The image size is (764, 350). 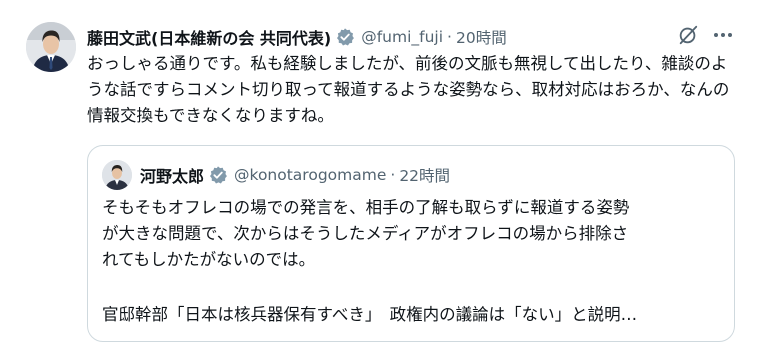 What do you see at coordinates (688, 35) in the screenshot?
I see `grok-icon` at bounding box center [688, 35].